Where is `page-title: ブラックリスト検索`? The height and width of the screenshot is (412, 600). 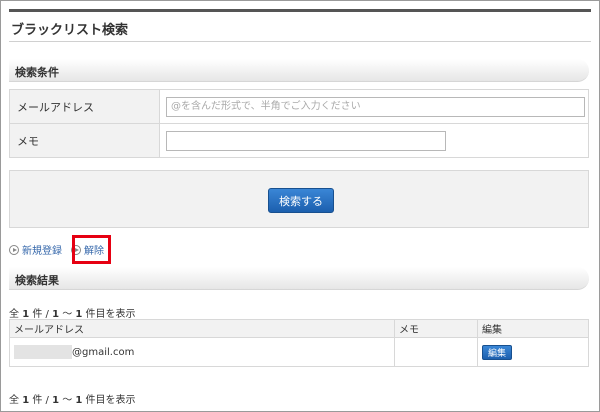
page-title: ブラックリスト検索 is located at coordinates (70, 30).